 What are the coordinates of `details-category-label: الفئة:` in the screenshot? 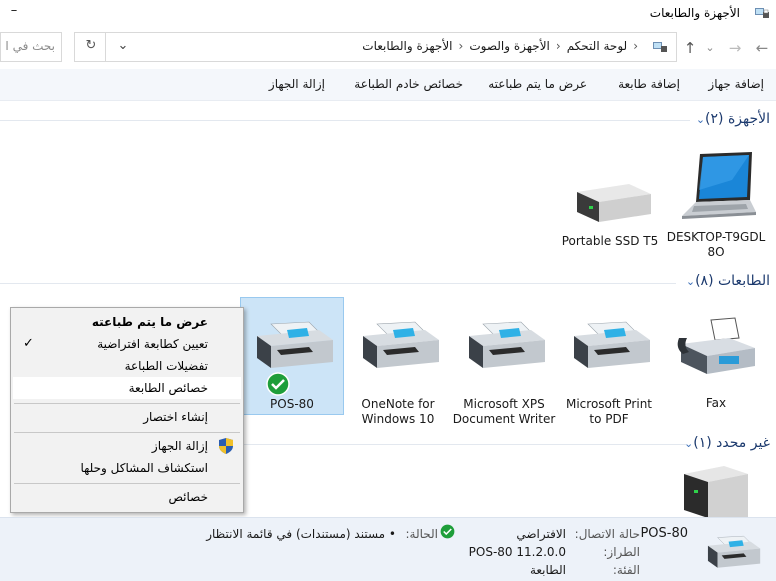 It's located at (626, 570).